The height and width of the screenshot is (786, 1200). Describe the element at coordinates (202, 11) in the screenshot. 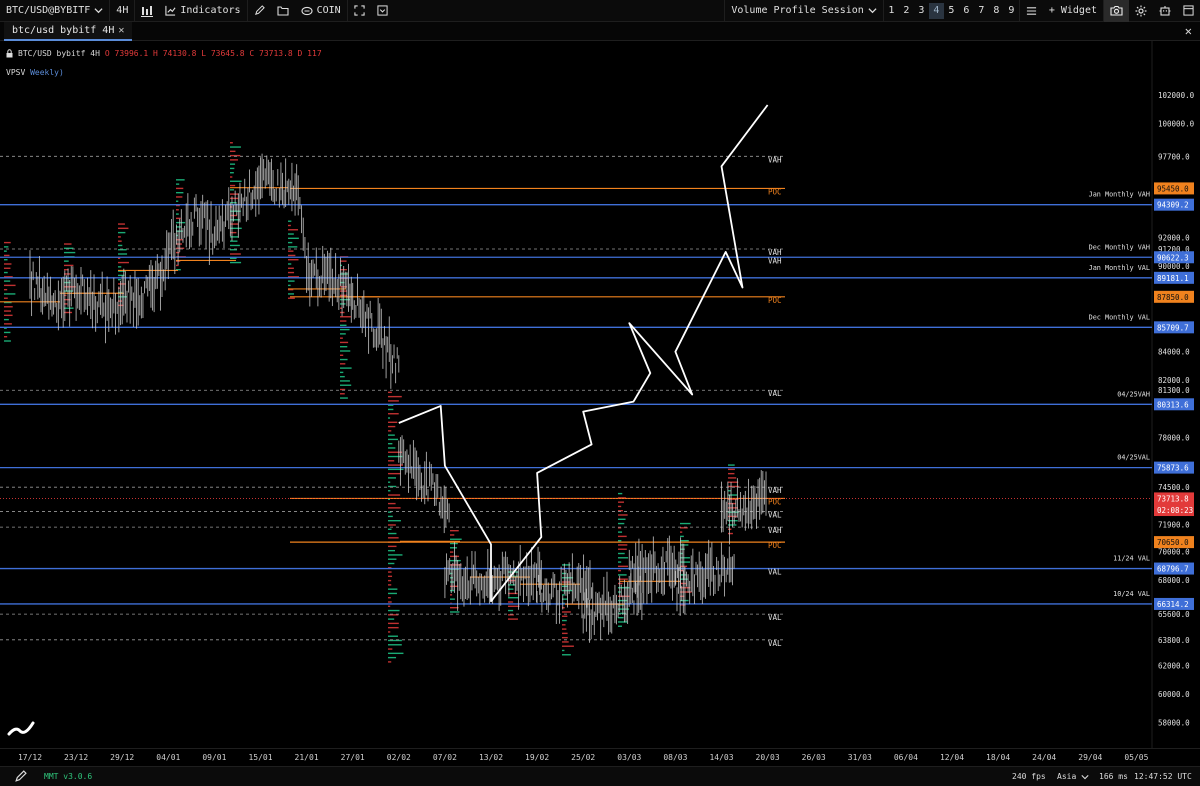

I see `indicators-button: Indicators` at that location.